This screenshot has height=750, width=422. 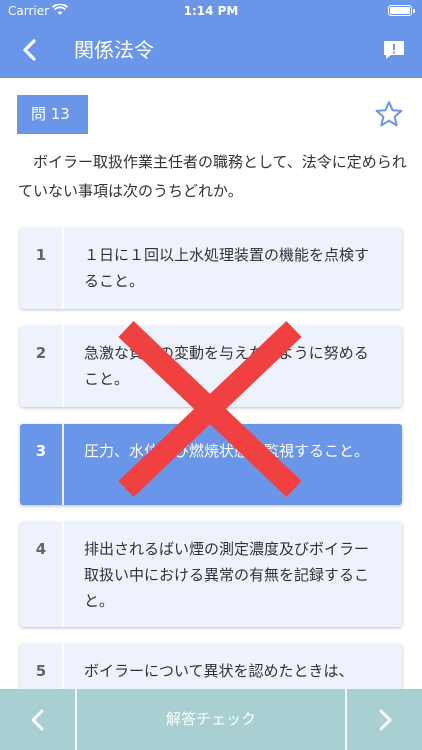 I want to click on clock: 1:14 PM, so click(x=211, y=11).